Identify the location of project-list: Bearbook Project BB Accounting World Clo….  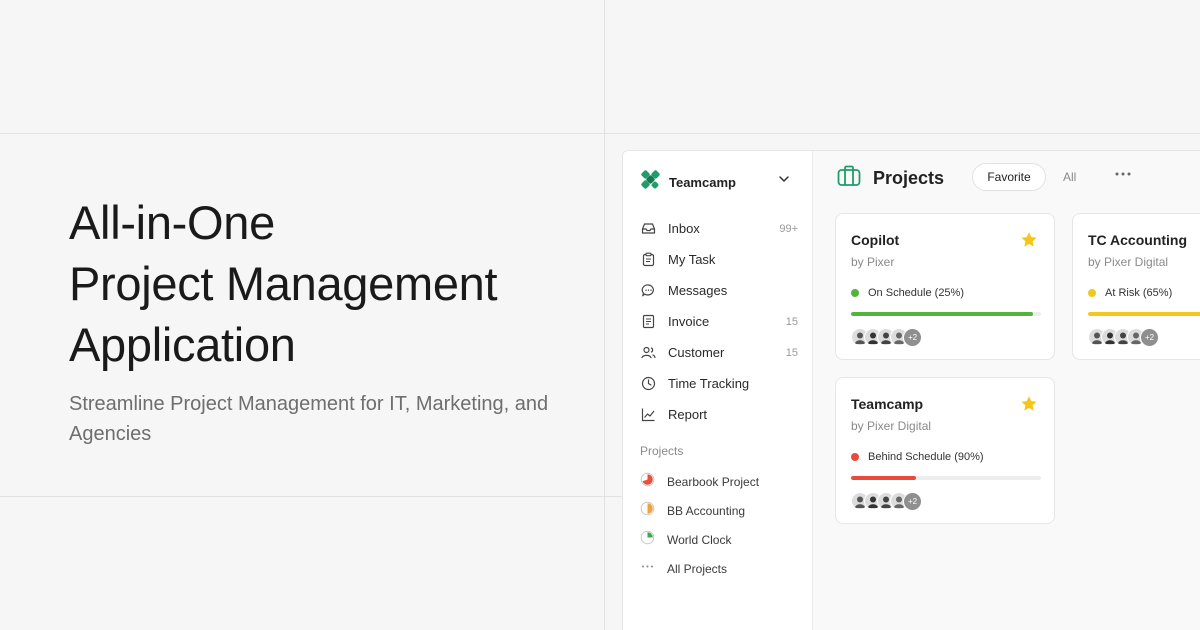
(720, 525).